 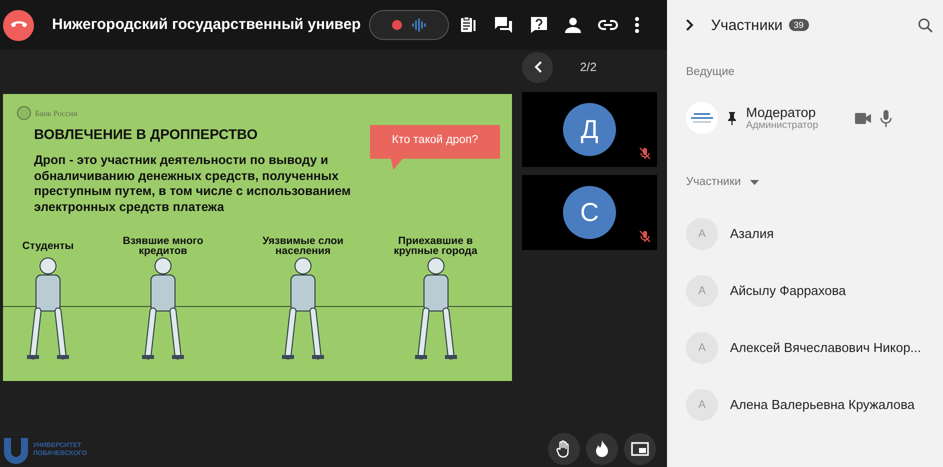 What do you see at coordinates (56, 113) in the screenshot?
I see `bank-name: Банк России` at bounding box center [56, 113].